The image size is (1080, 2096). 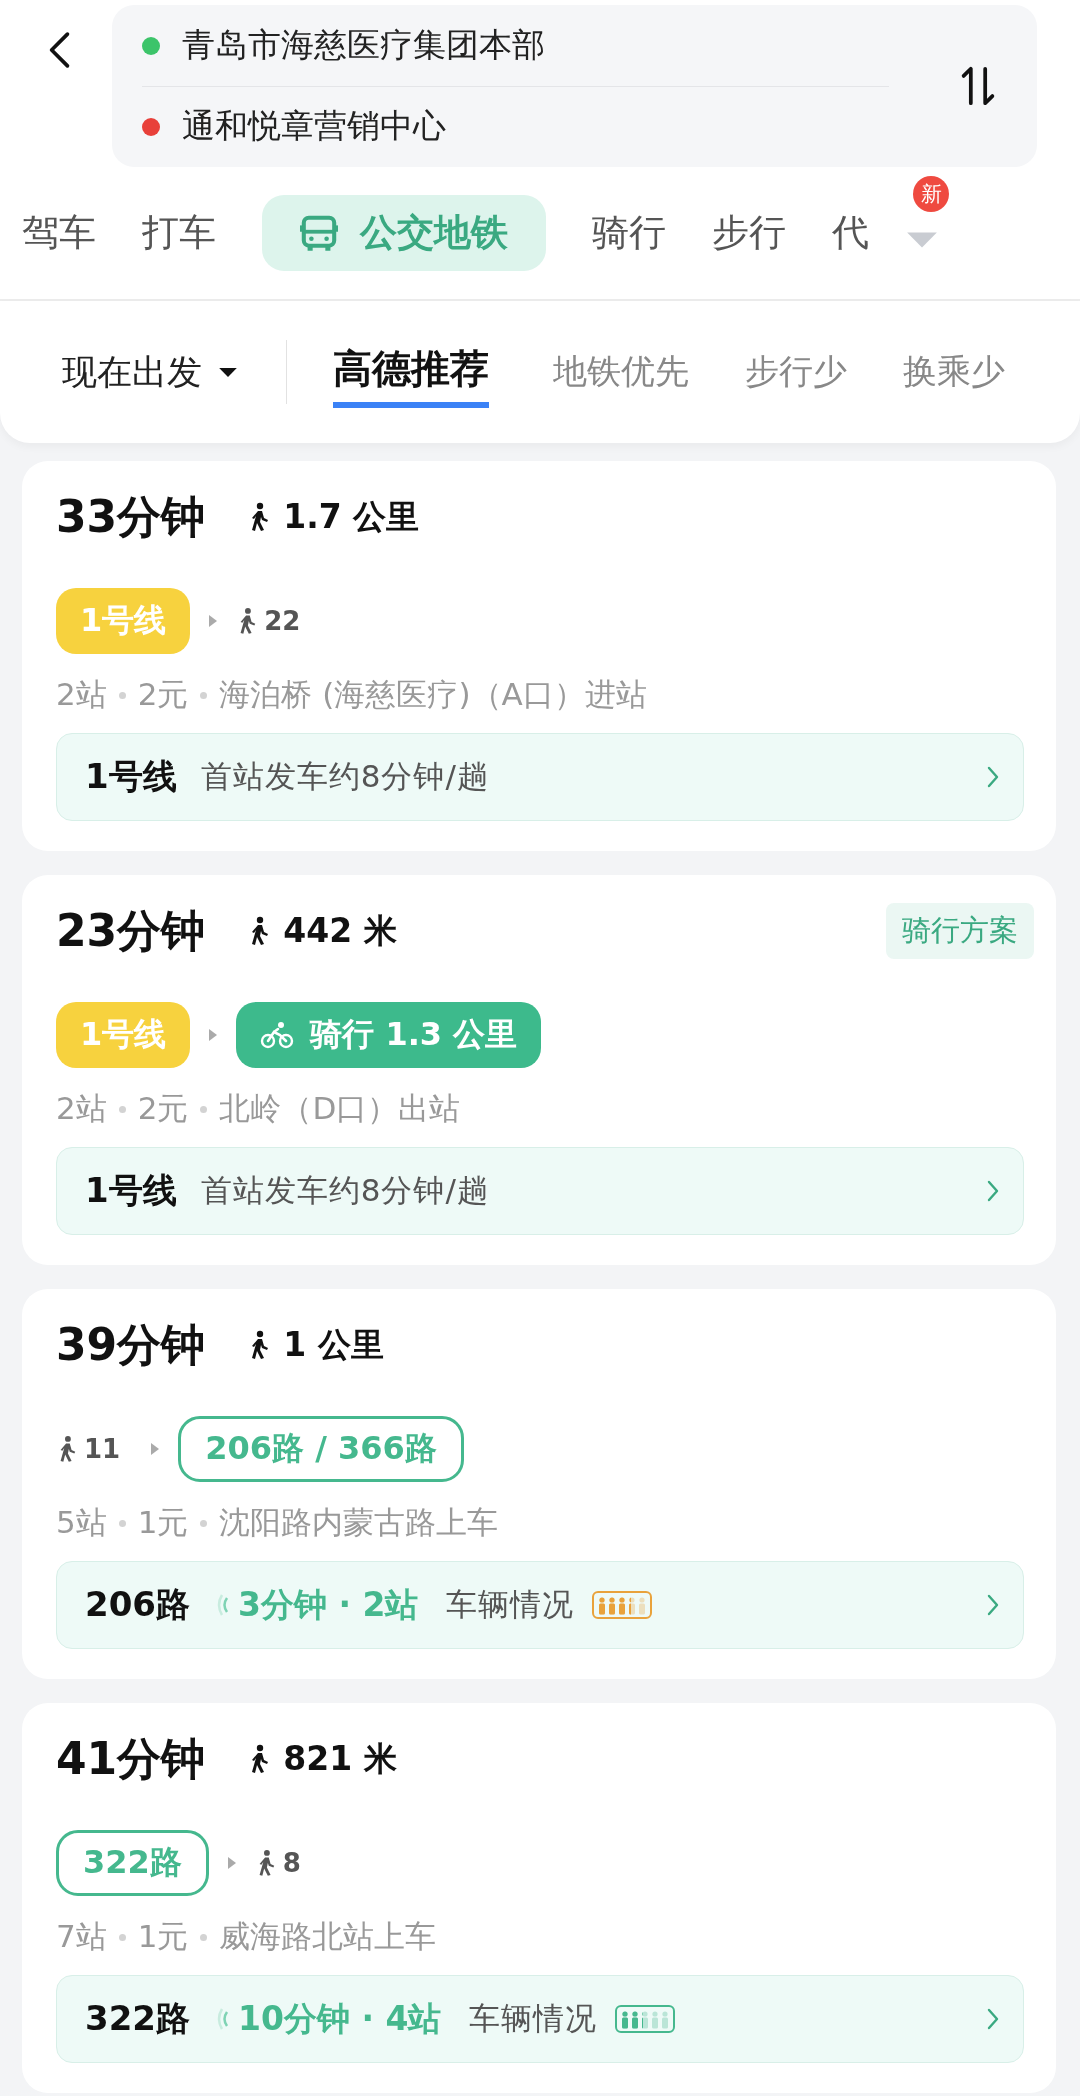 I want to click on duration-text: 23分钟, so click(x=131, y=930).